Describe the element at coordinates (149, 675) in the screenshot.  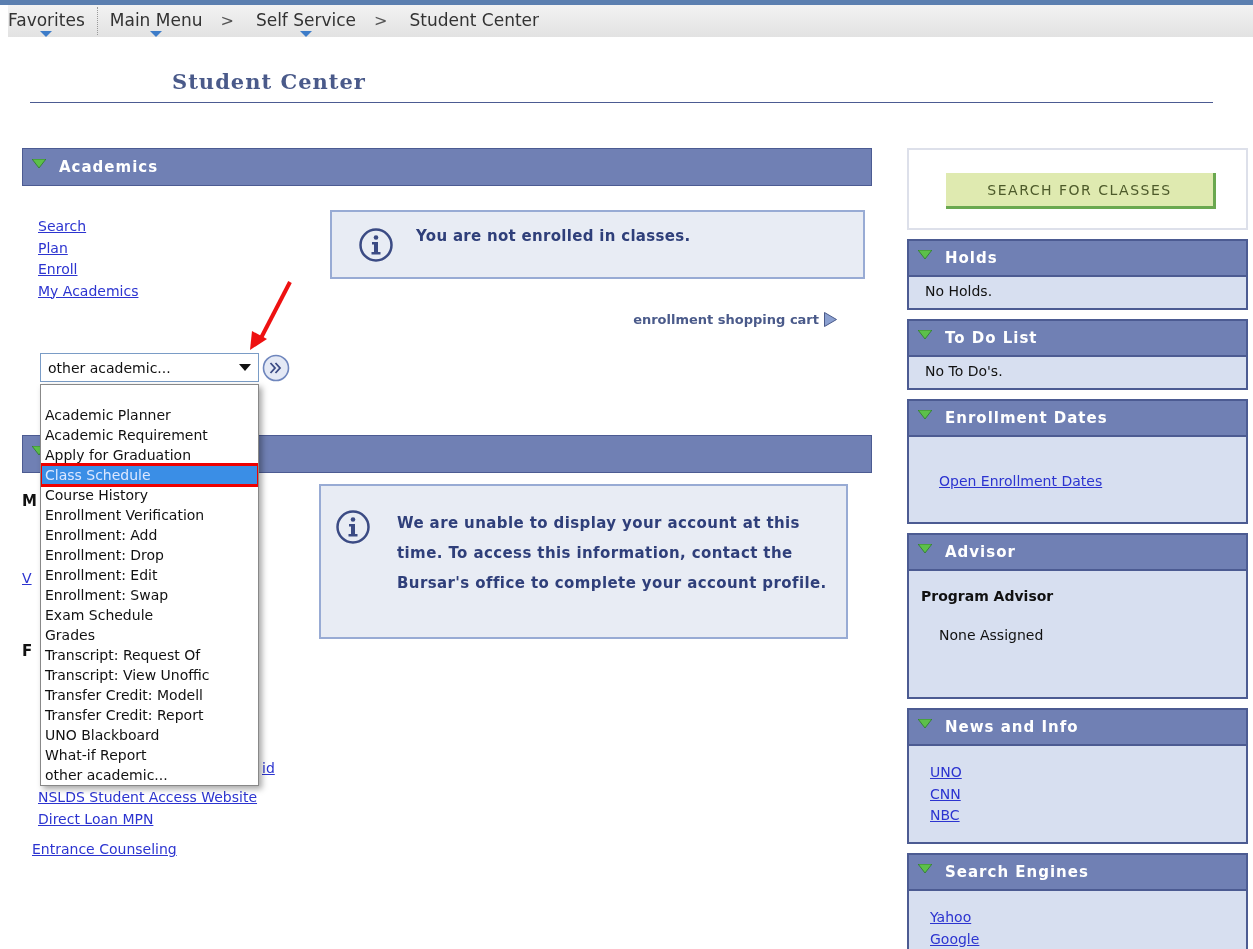
I see `dropdown-option: Transcript: View Unoffic` at that location.